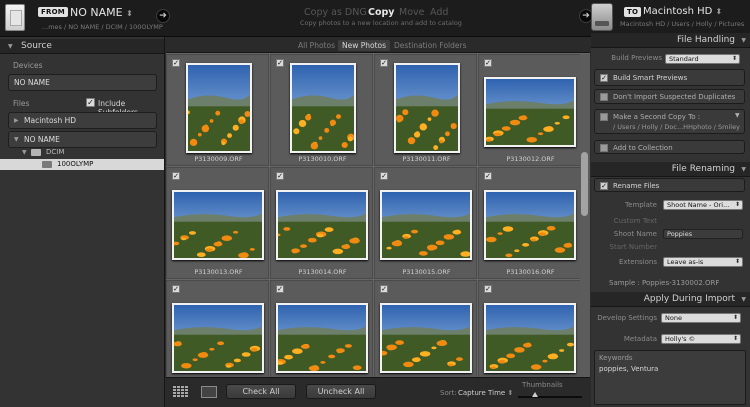 The image size is (750, 407). What do you see at coordinates (485, 393) in the screenshot?
I see `sort-selector: Capture Time ⬍` at bounding box center [485, 393].